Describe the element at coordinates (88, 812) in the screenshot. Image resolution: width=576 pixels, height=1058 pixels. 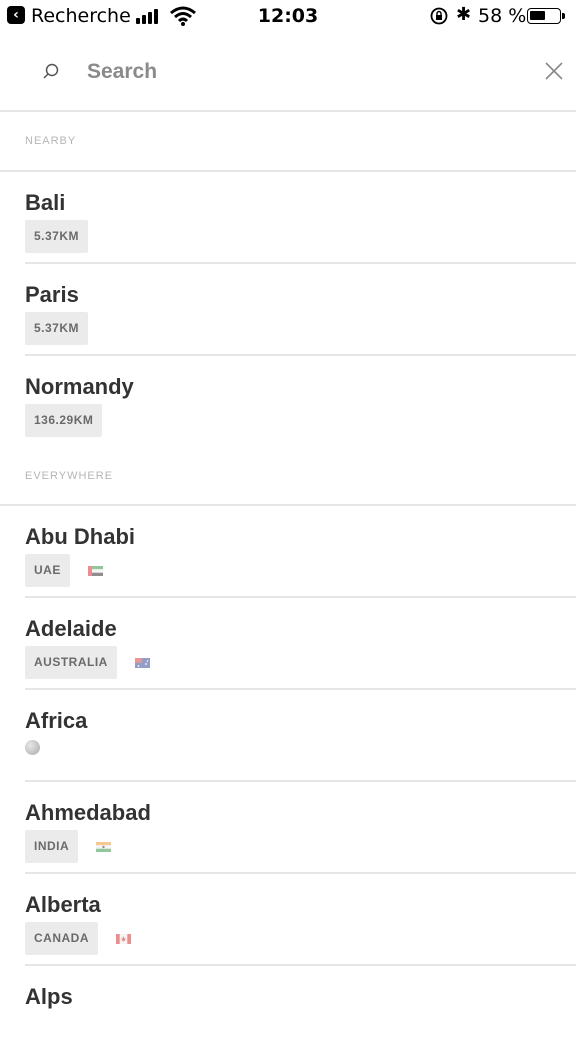
I see `item-name: Ahmedabad` at that location.